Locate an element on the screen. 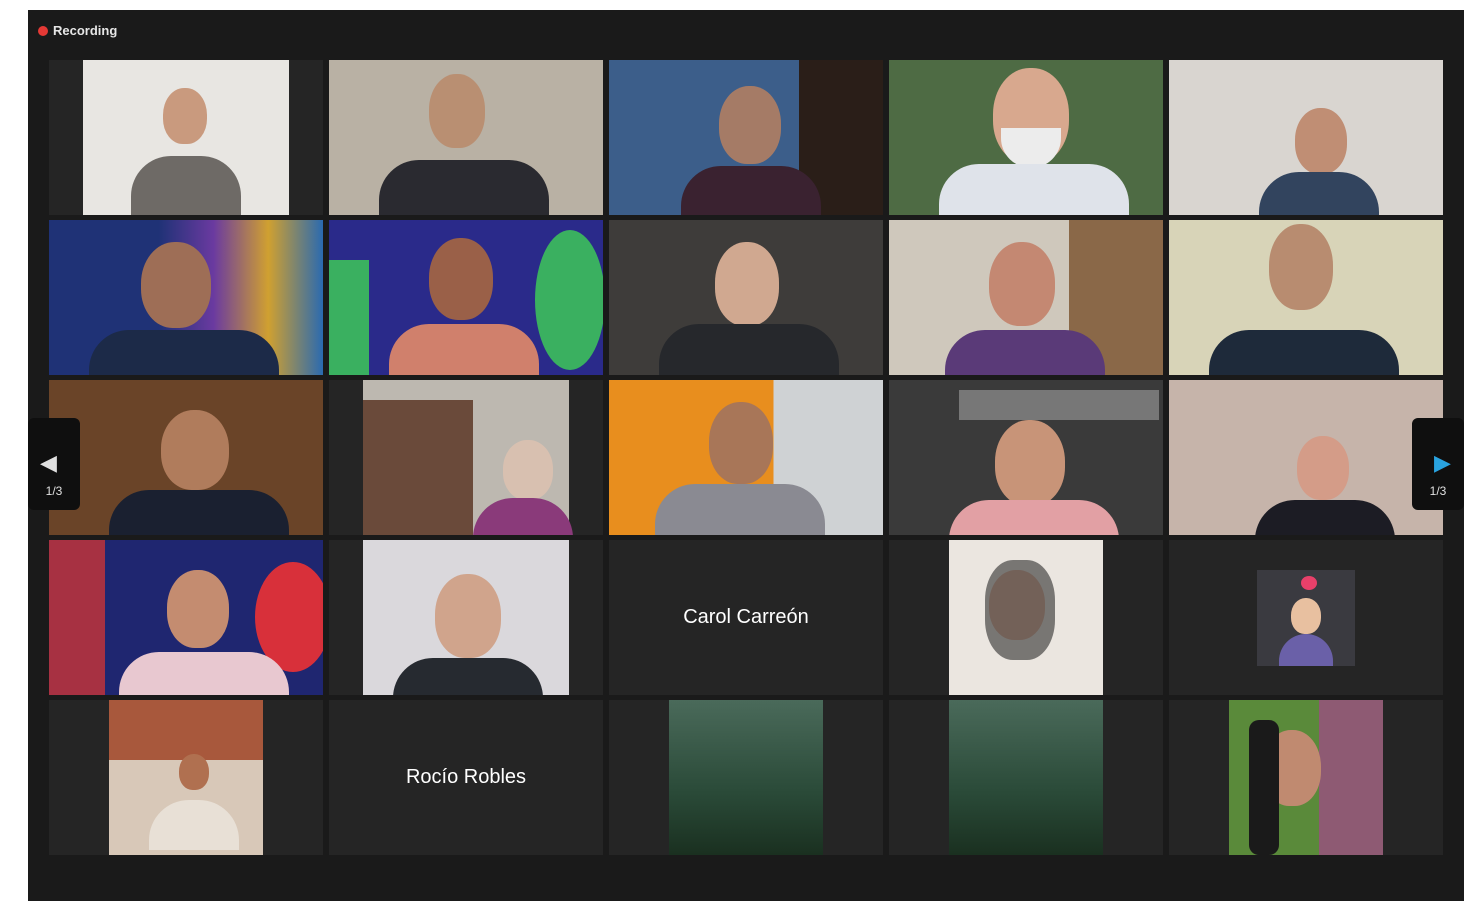  participant-avatar-illustration is located at coordinates (1306, 618).